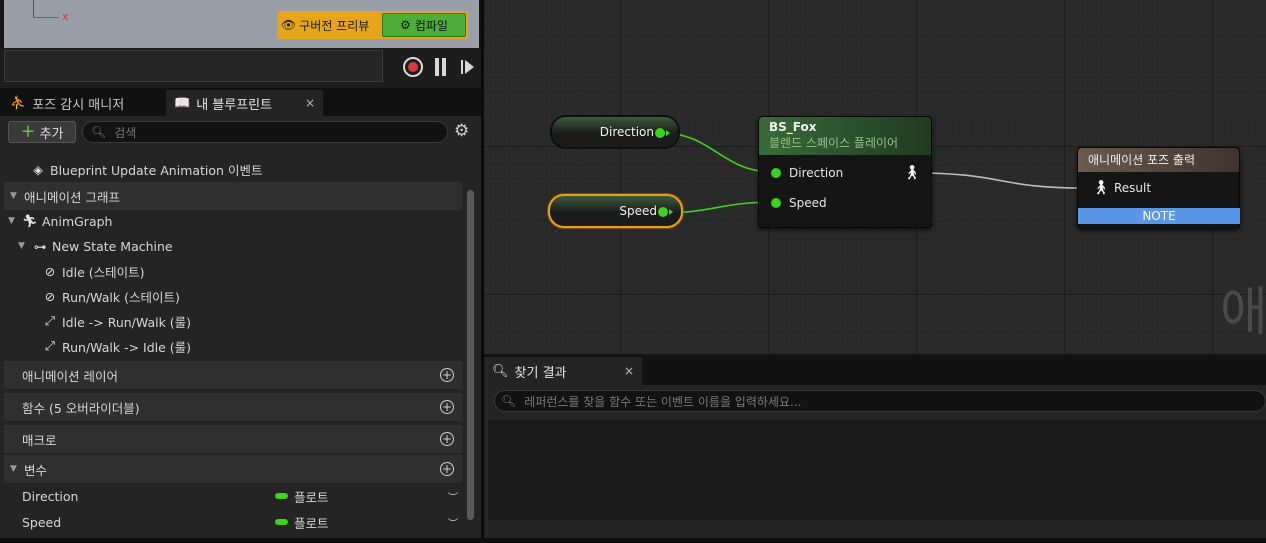 The height and width of the screenshot is (543, 1266). I want to click on output-pose-pin: 🚶︎, so click(912, 173).